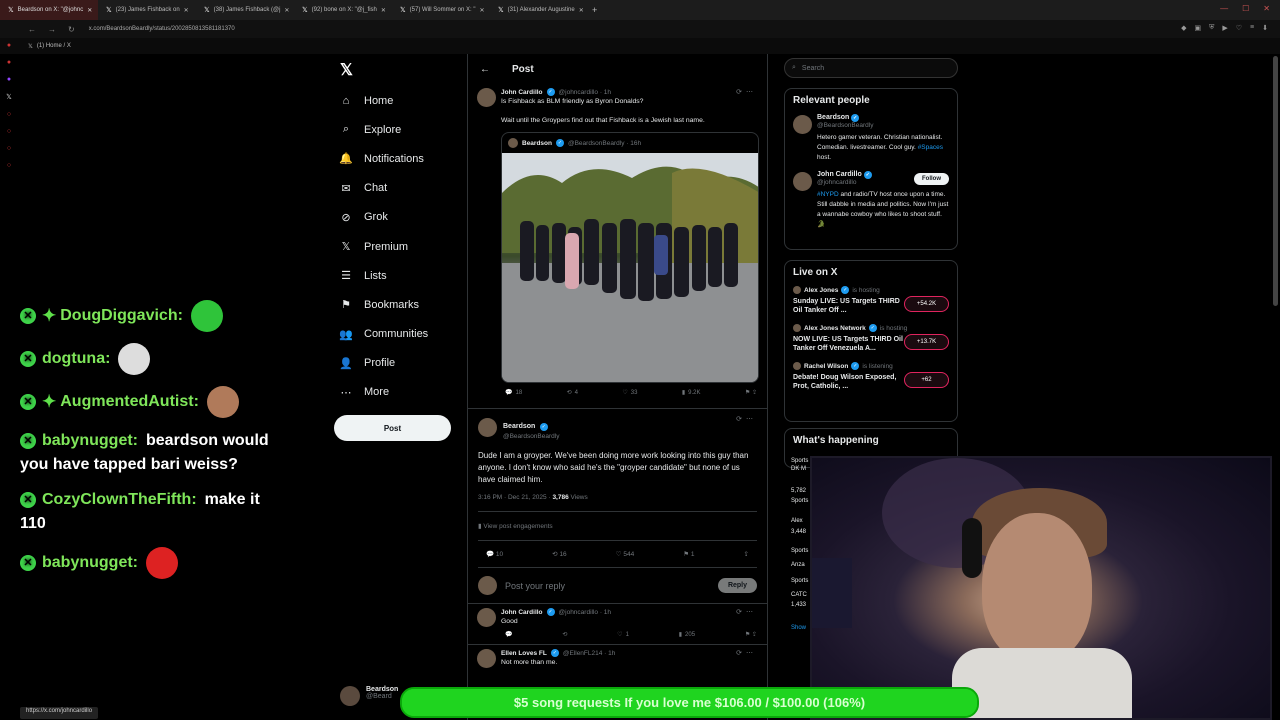 The width and height of the screenshot is (1280, 720). What do you see at coordinates (688, 554) in the screenshot?
I see `bookmark-button: ⚑ 1` at bounding box center [688, 554].